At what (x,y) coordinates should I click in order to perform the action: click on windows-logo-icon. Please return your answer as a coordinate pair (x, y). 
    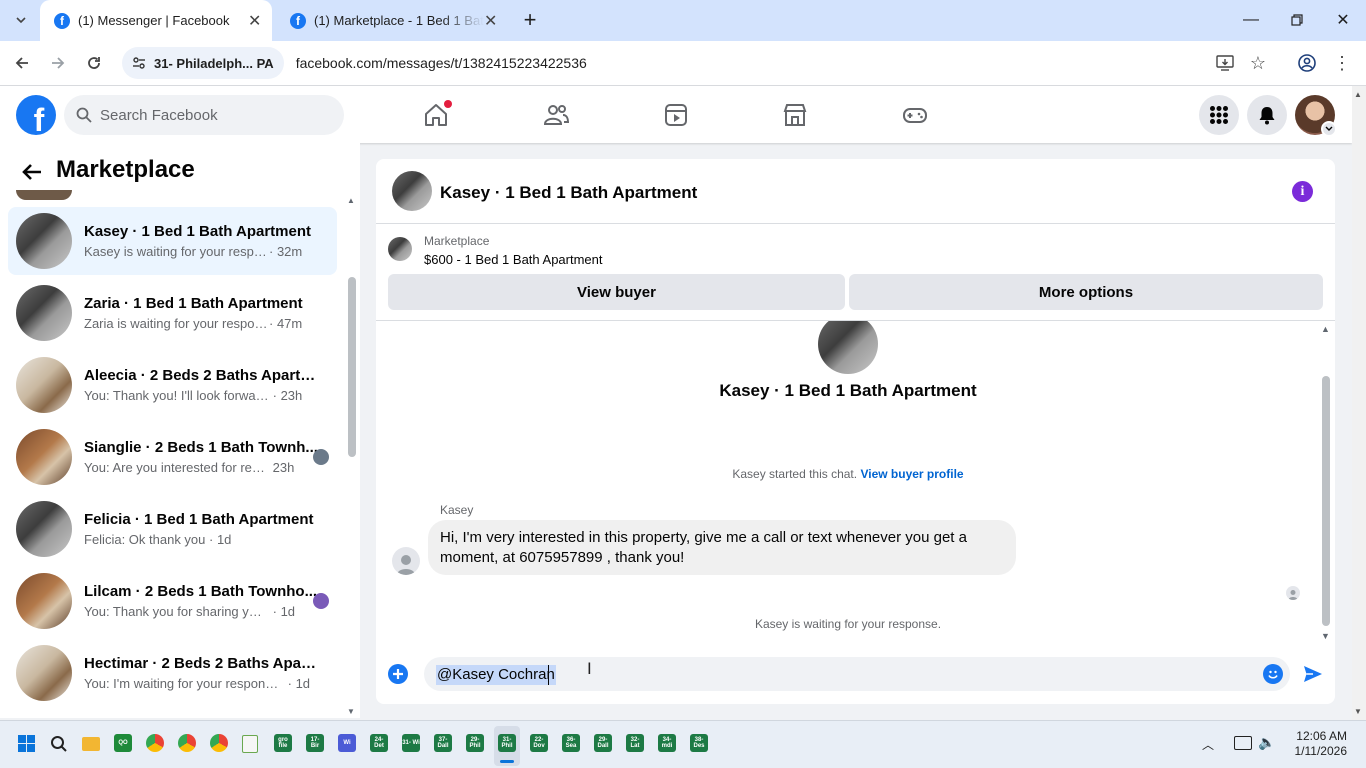
    Looking at the image, I should click on (26, 743).